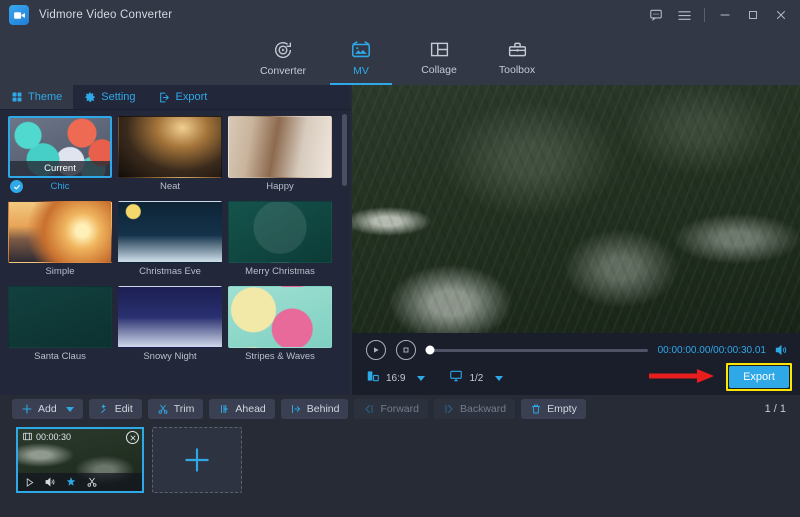  Describe the element at coordinates (536, 409) in the screenshot. I see `trash-icon` at that location.